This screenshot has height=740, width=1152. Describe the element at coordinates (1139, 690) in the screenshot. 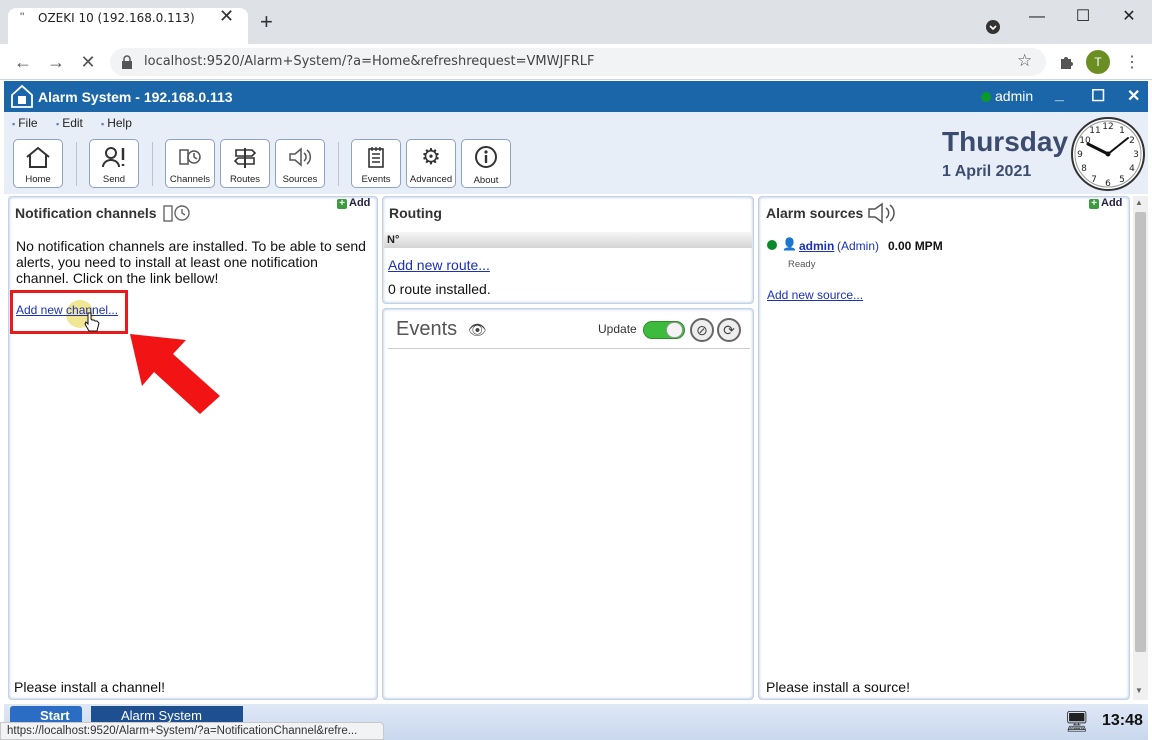

I see `scroll-down-icon: ▼` at that location.